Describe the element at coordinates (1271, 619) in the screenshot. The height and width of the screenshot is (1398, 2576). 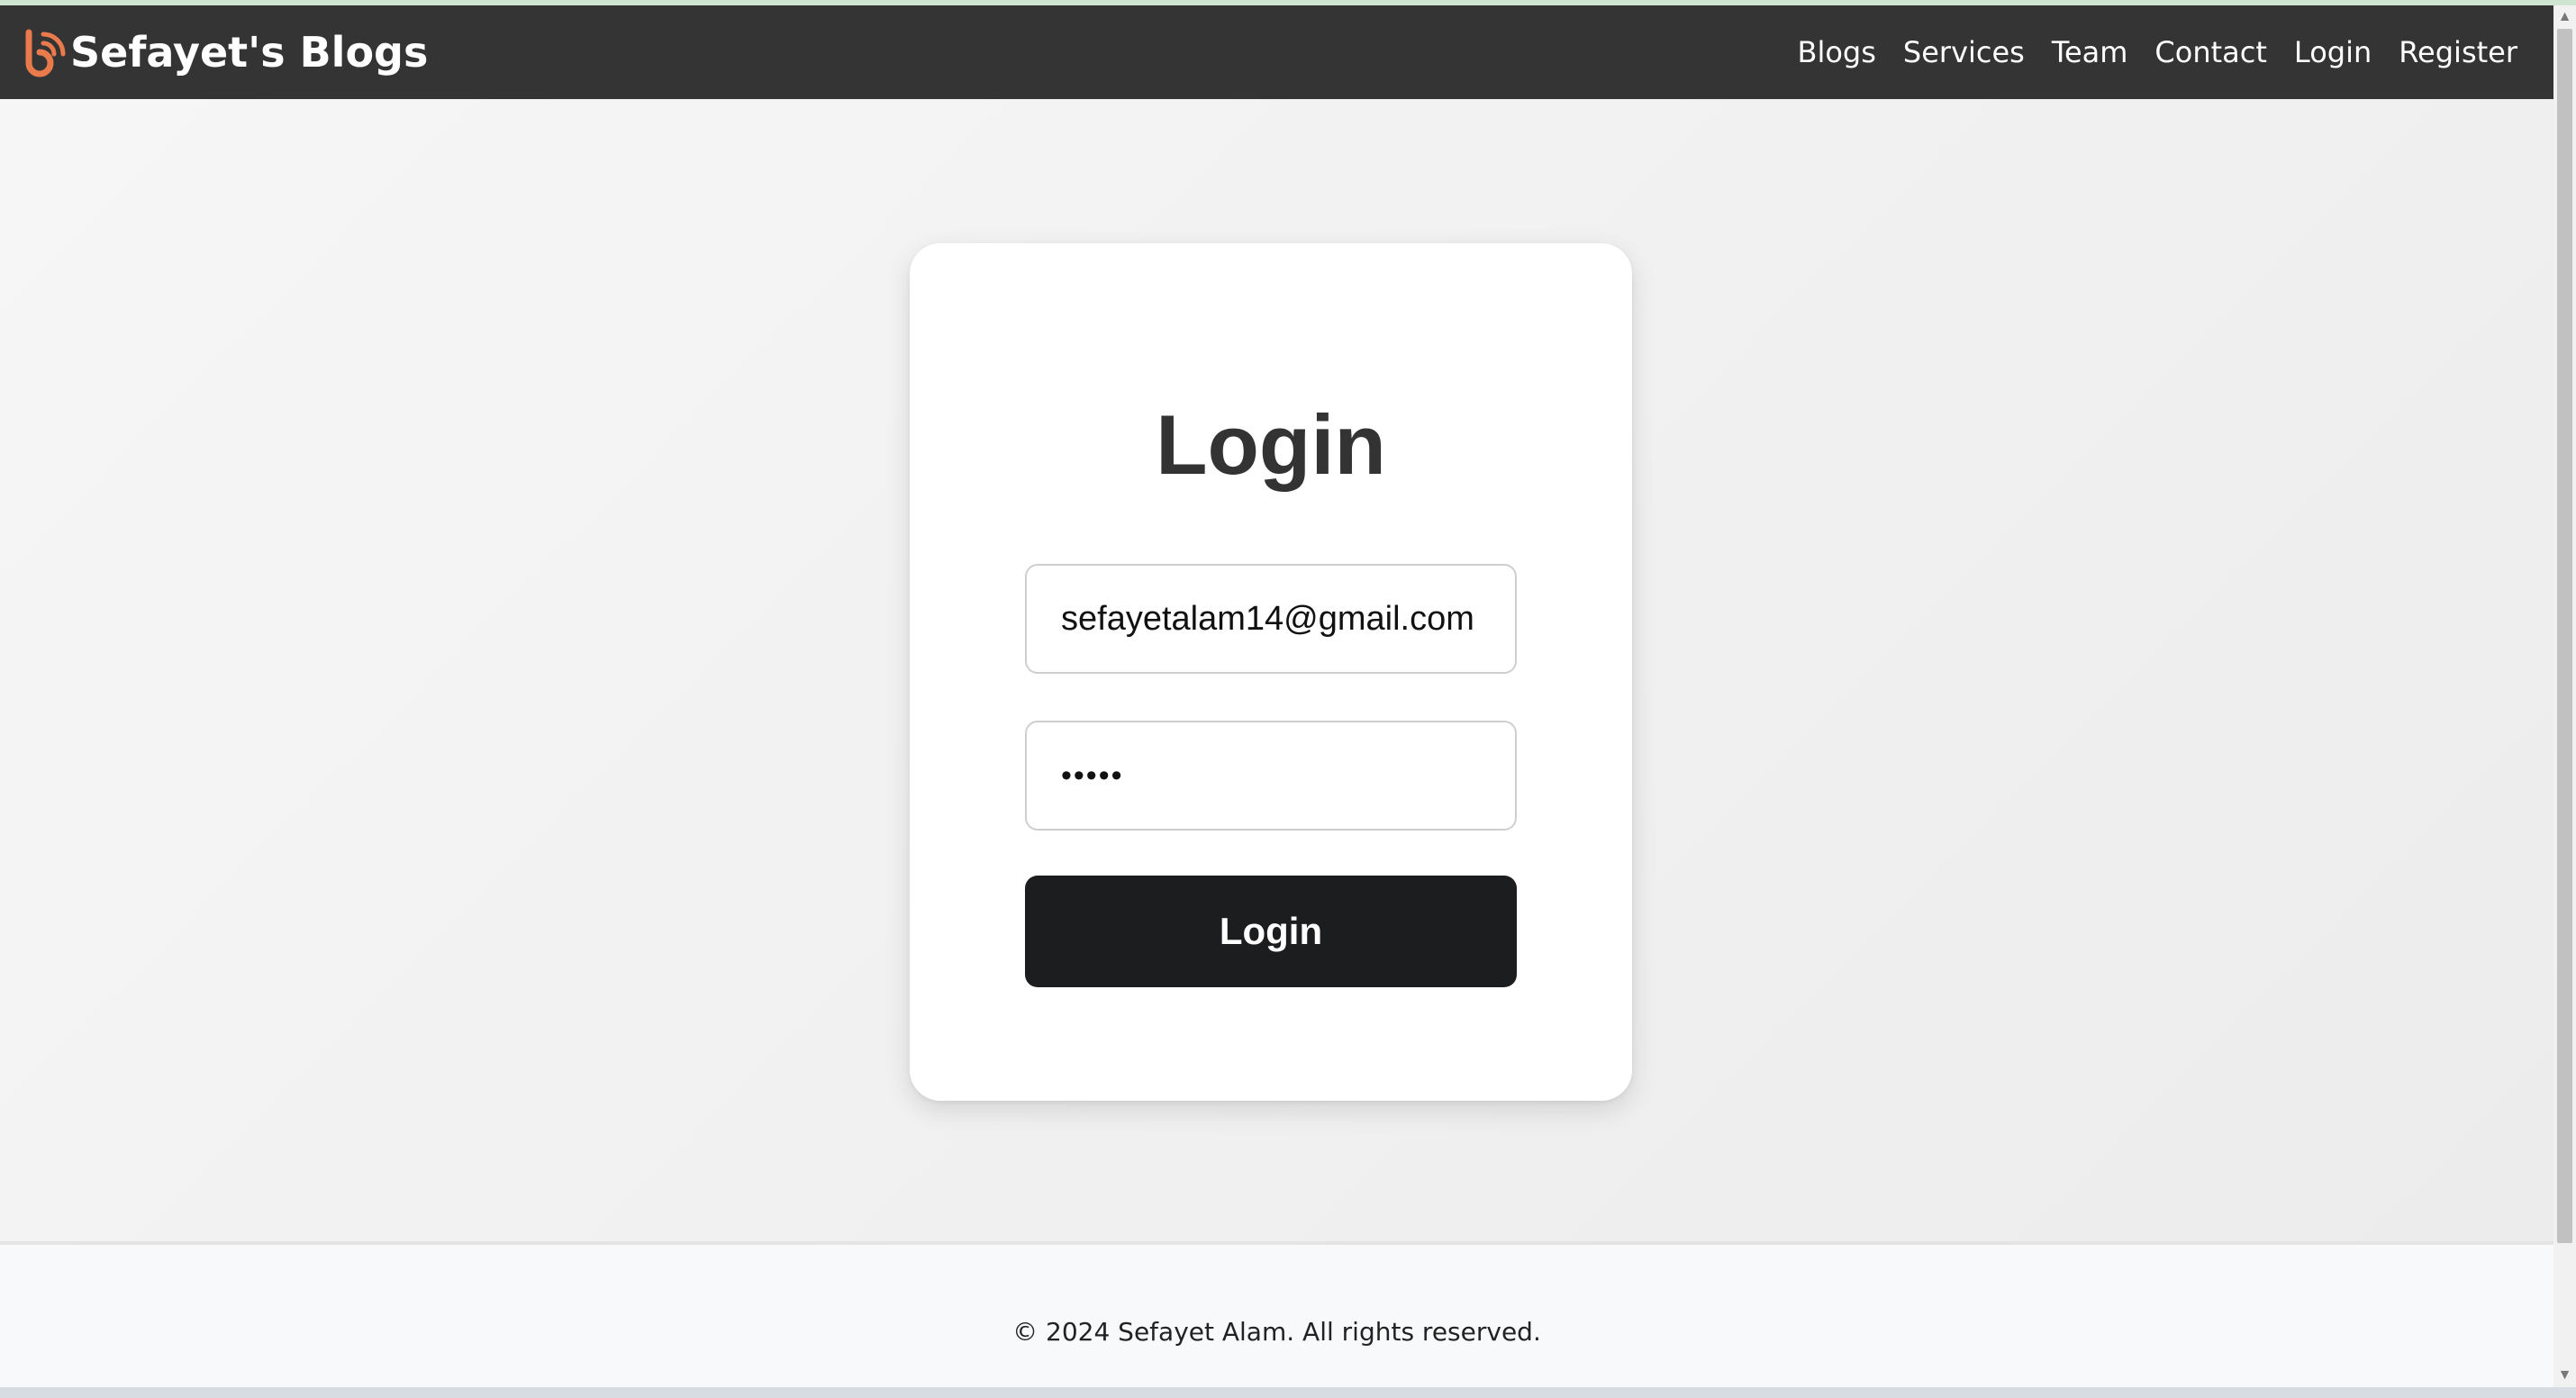
I see `email-field` at that location.